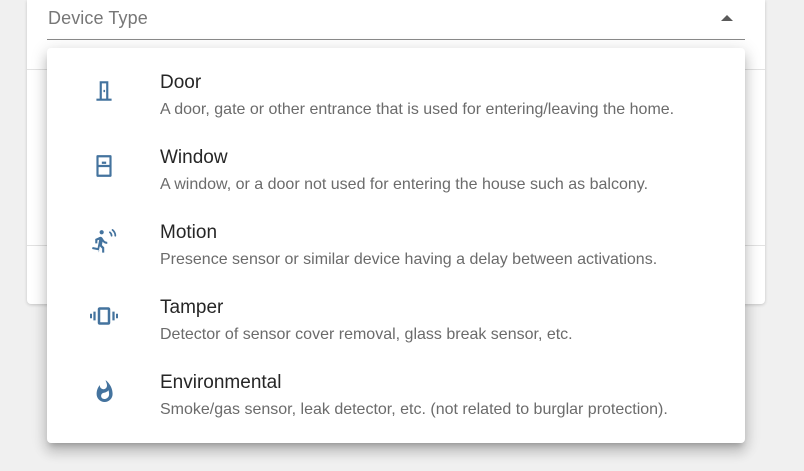 The width and height of the screenshot is (804, 471). What do you see at coordinates (396, 20) in the screenshot?
I see `device-type-select: Device Type` at bounding box center [396, 20].